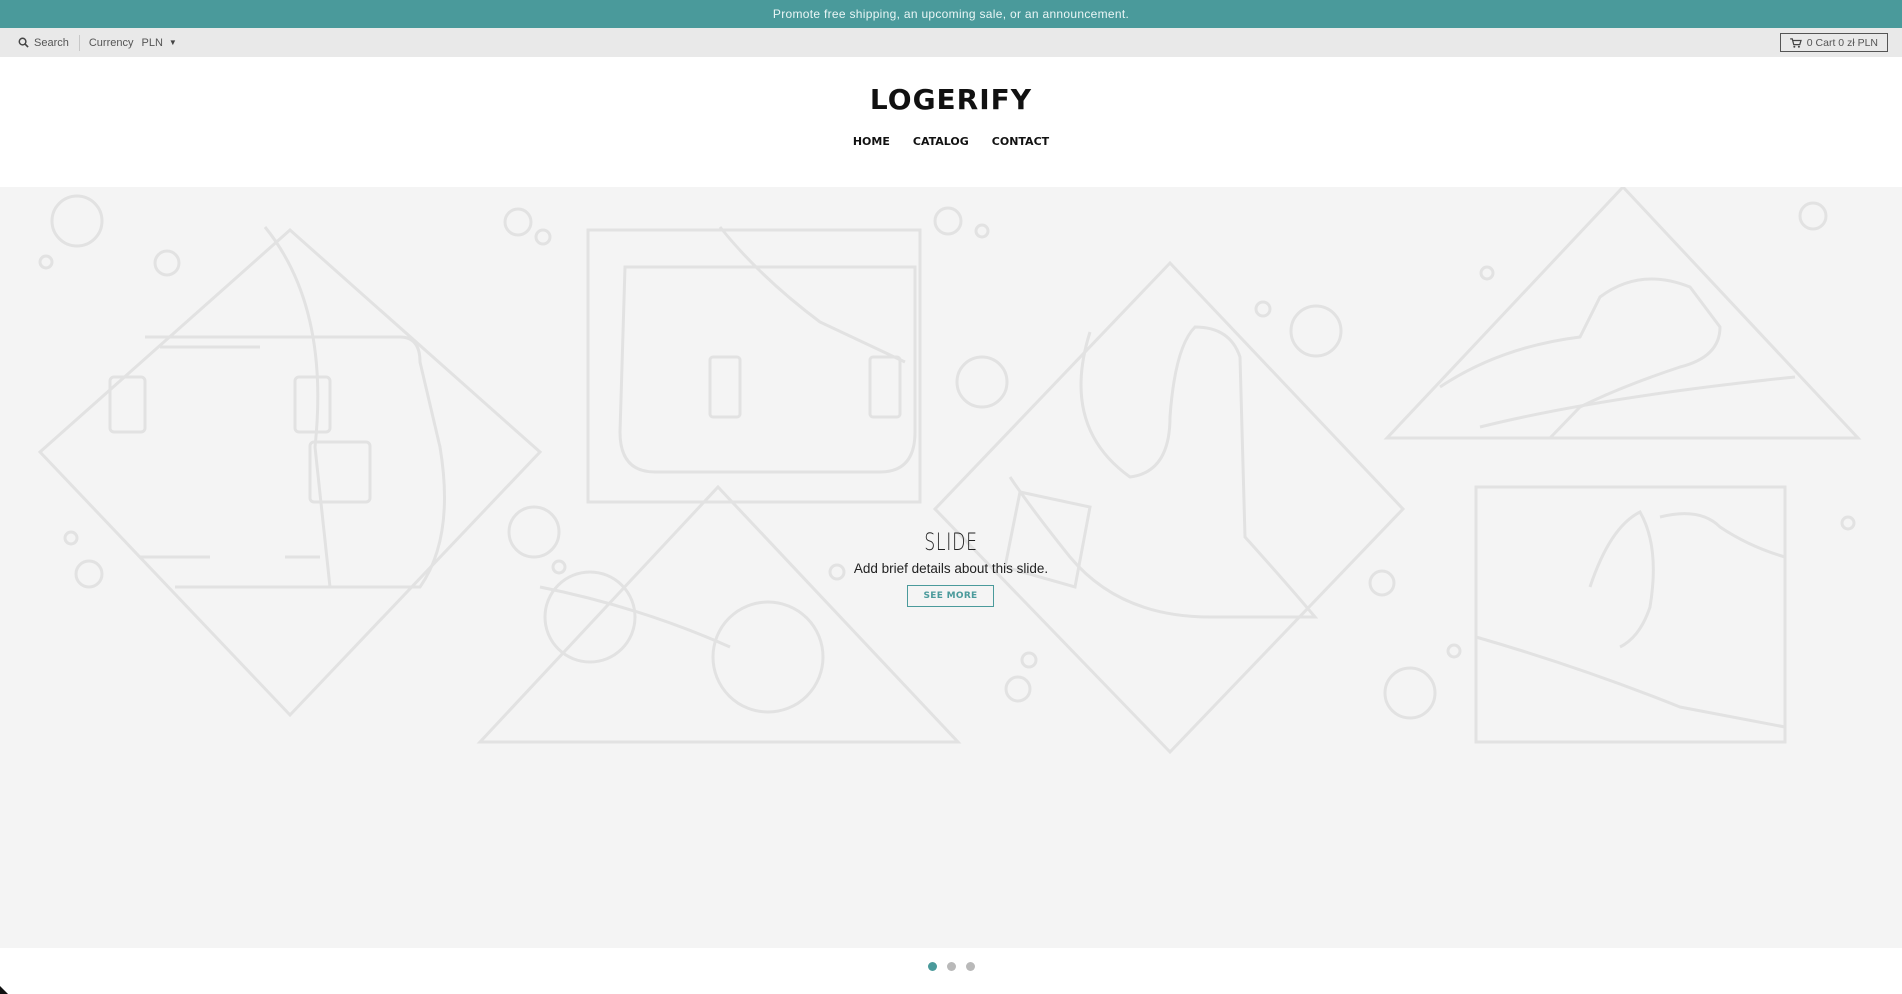 The width and height of the screenshot is (1902, 994). I want to click on slide-subtitle: Add brief details about this slide., so click(951, 568).